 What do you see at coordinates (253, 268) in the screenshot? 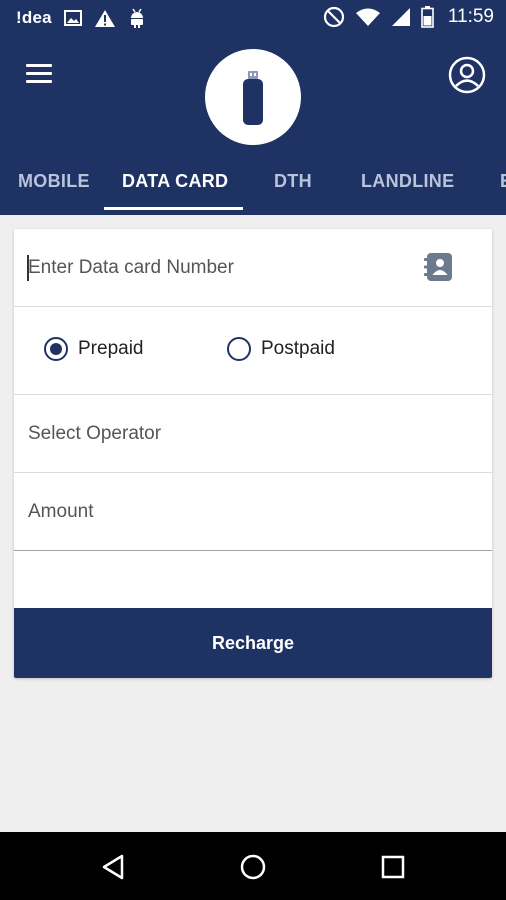
I see `data-card-number-field: Enter Data card Number` at bounding box center [253, 268].